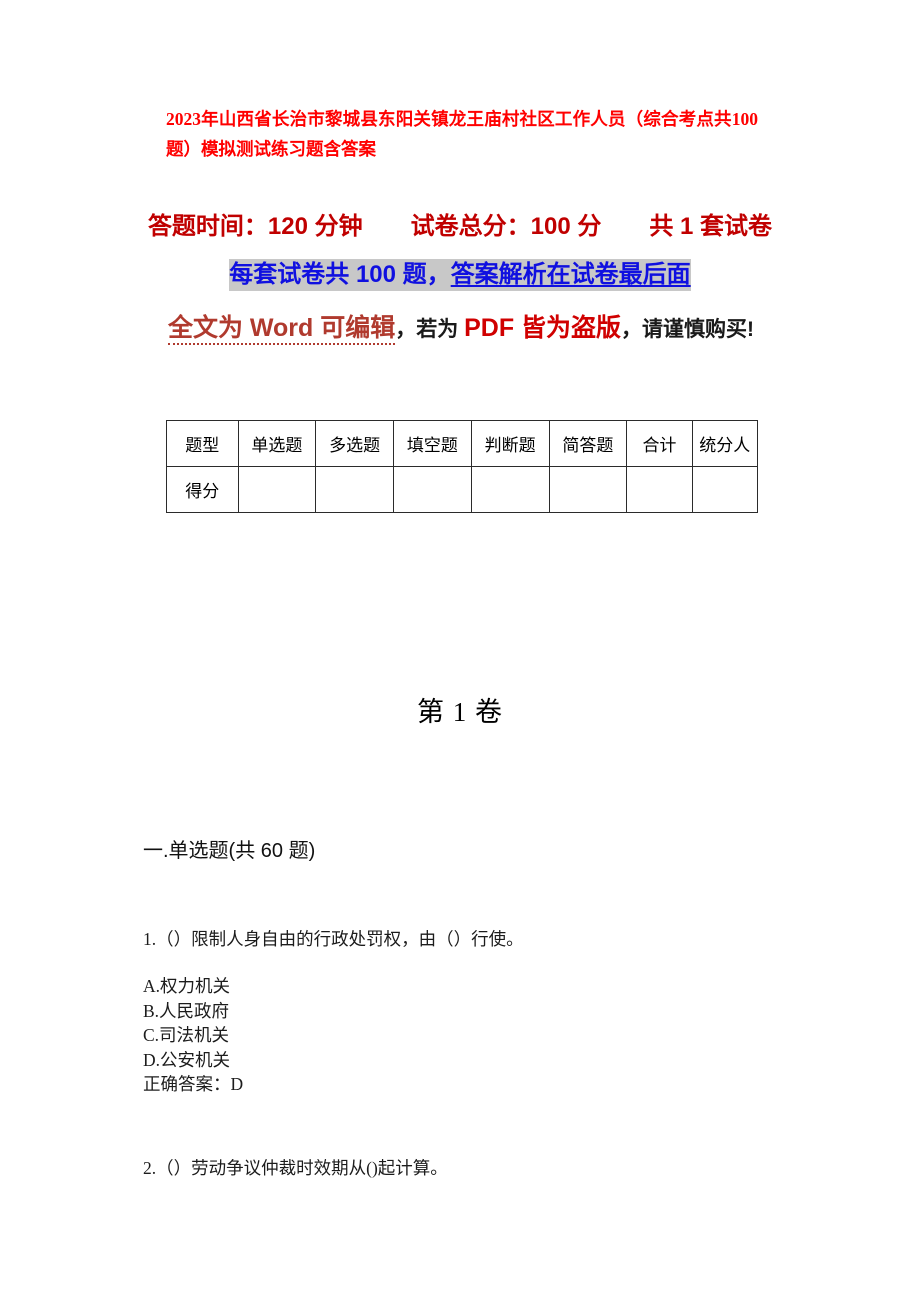 The width and height of the screenshot is (920, 1302). What do you see at coordinates (460, 712) in the screenshot?
I see `volume-heading: 第 1 卷` at bounding box center [460, 712].